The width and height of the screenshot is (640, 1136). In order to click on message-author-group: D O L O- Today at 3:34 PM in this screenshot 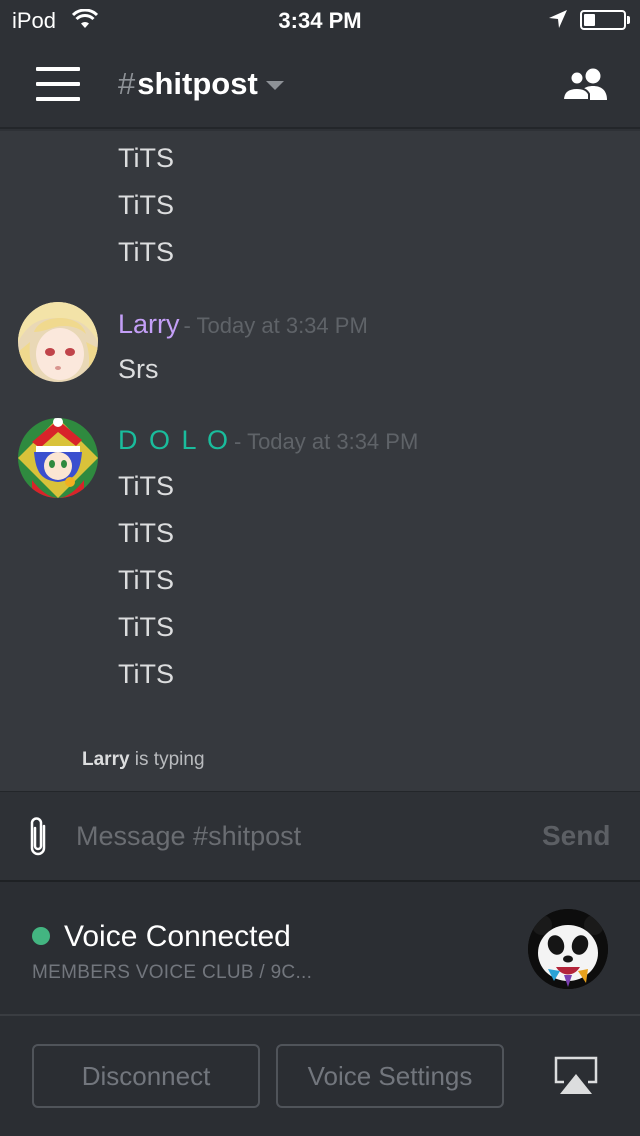, I will do `click(268, 440)`.